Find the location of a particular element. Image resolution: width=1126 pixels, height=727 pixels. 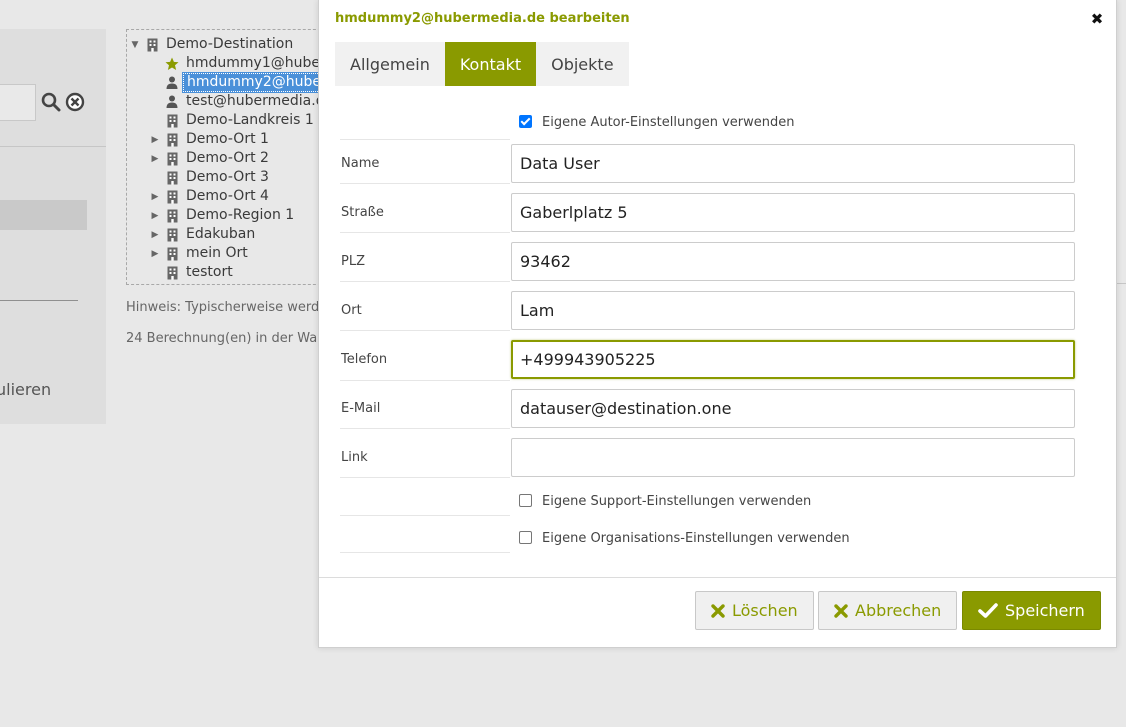

tree-item-label: Demo-Ort 2 is located at coordinates (227, 158).